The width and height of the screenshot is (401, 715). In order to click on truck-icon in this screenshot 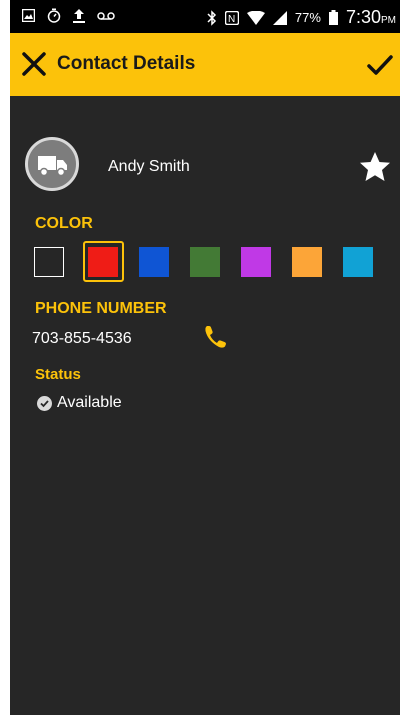, I will do `click(52, 166)`.